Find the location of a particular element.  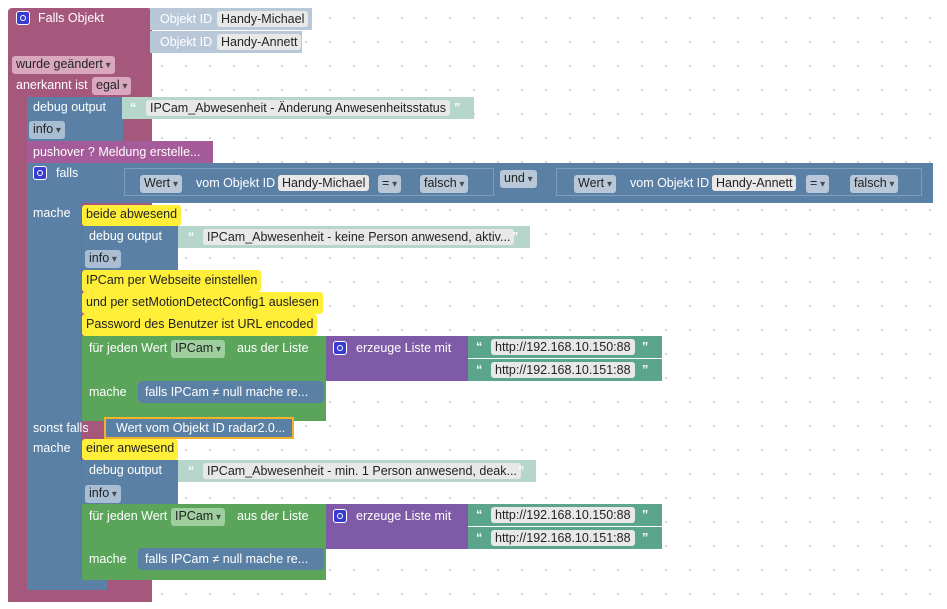

comment-block: beide abwesend is located at coordinates (132, 215).